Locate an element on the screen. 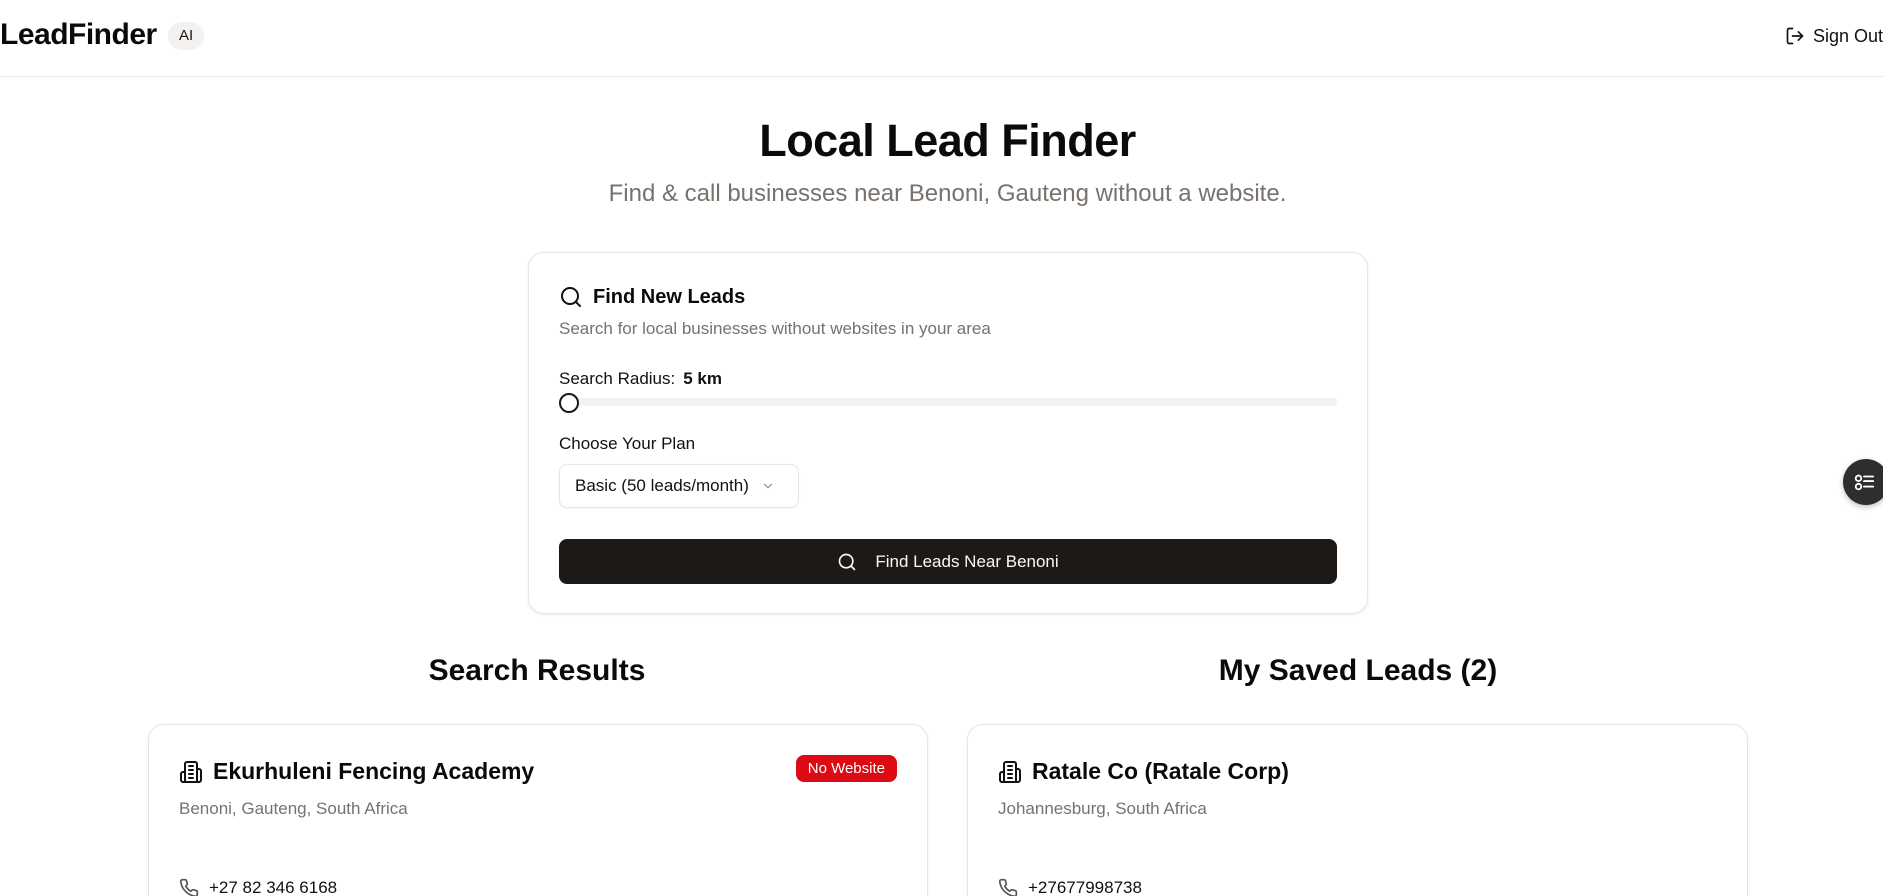 This screenshot has width=1883, height=896. lead-name-row: Ekurhuleni Fencing Academy is located at coordinates (356, 771).